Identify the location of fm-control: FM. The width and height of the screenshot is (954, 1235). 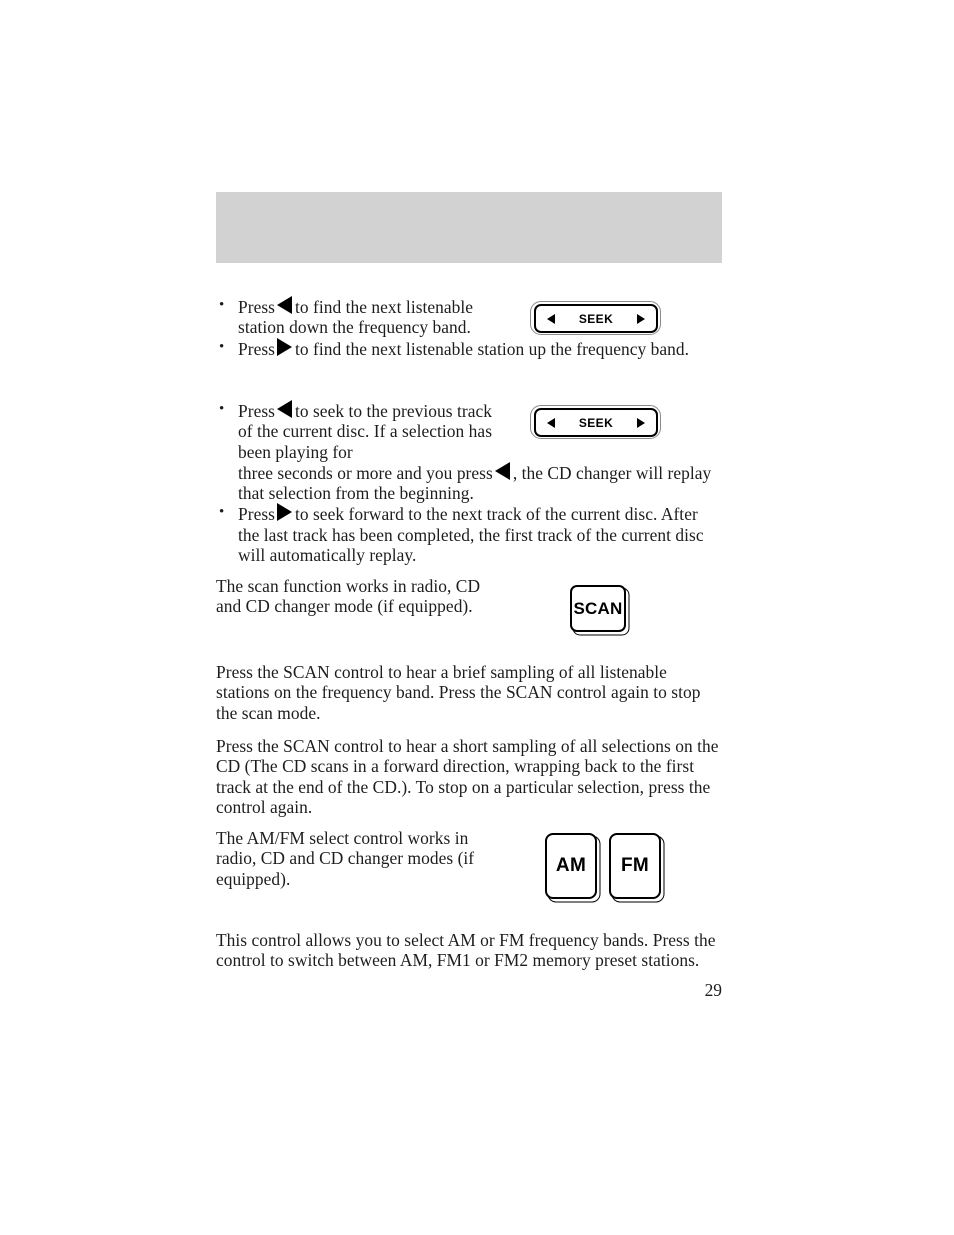
(635, 866).